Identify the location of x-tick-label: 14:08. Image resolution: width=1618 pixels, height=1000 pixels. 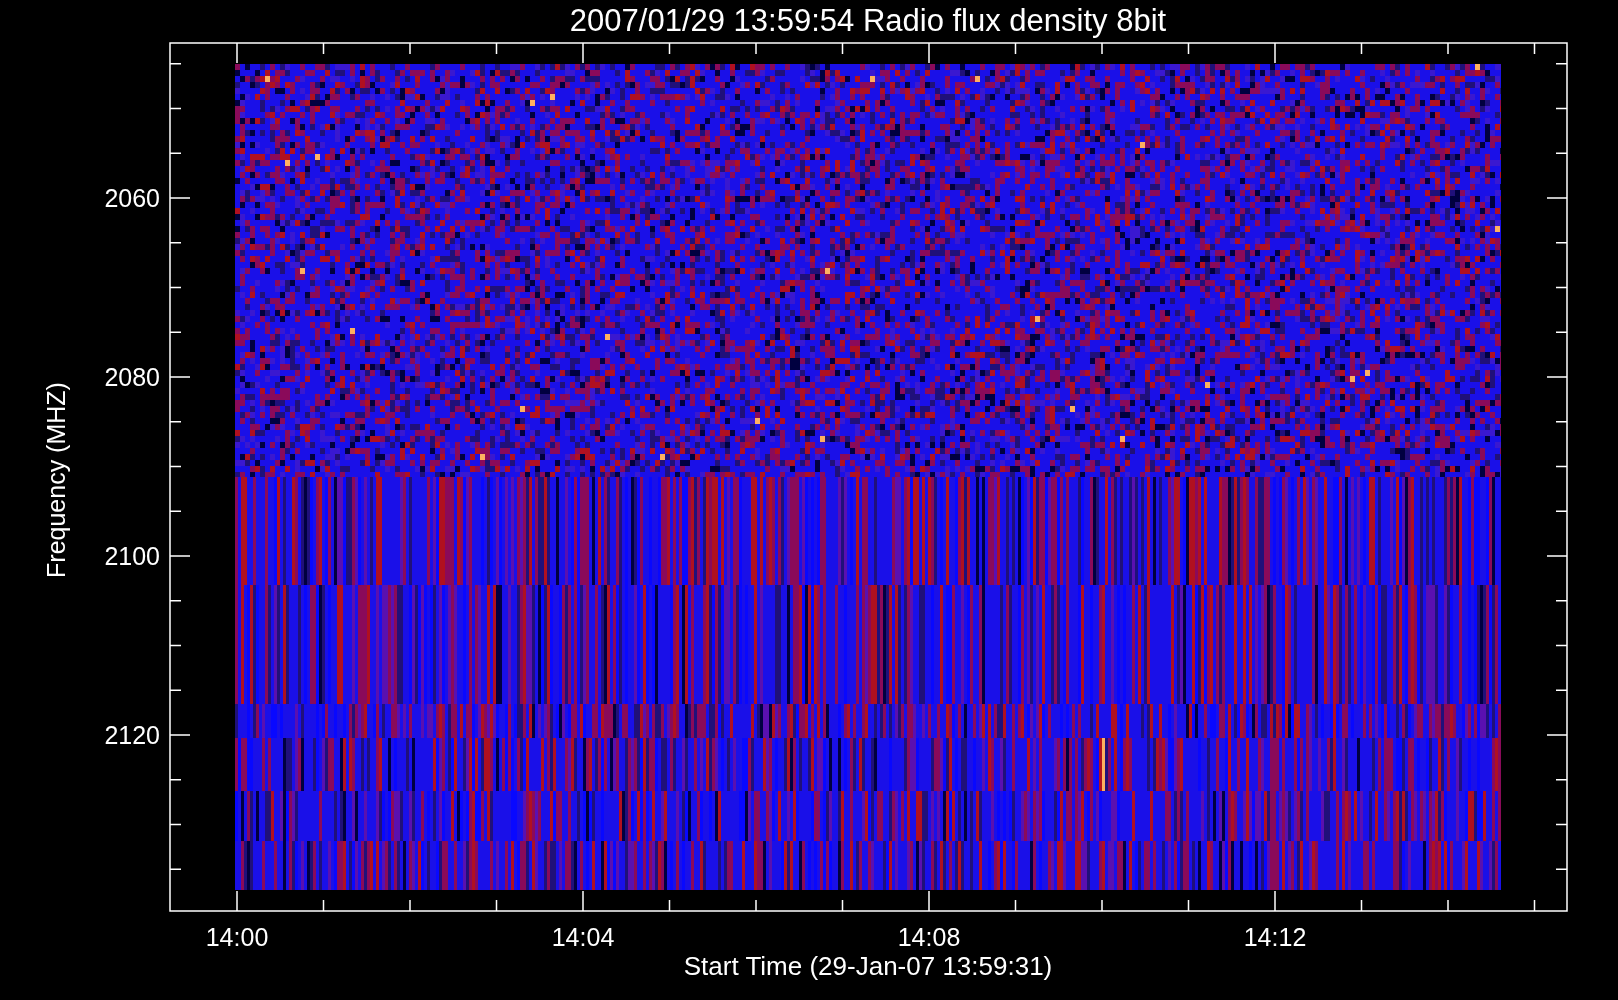
(929, 937).